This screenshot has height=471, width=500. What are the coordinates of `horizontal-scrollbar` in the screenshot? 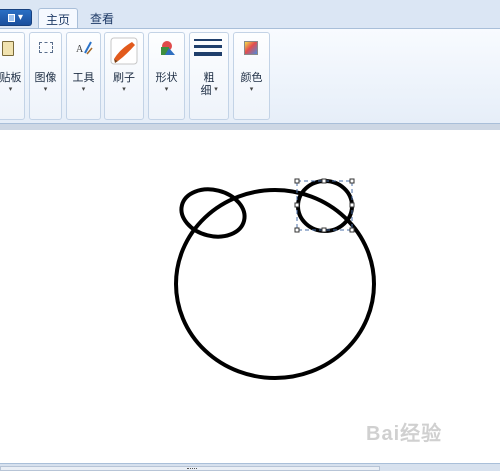 It's located at (190, 468).